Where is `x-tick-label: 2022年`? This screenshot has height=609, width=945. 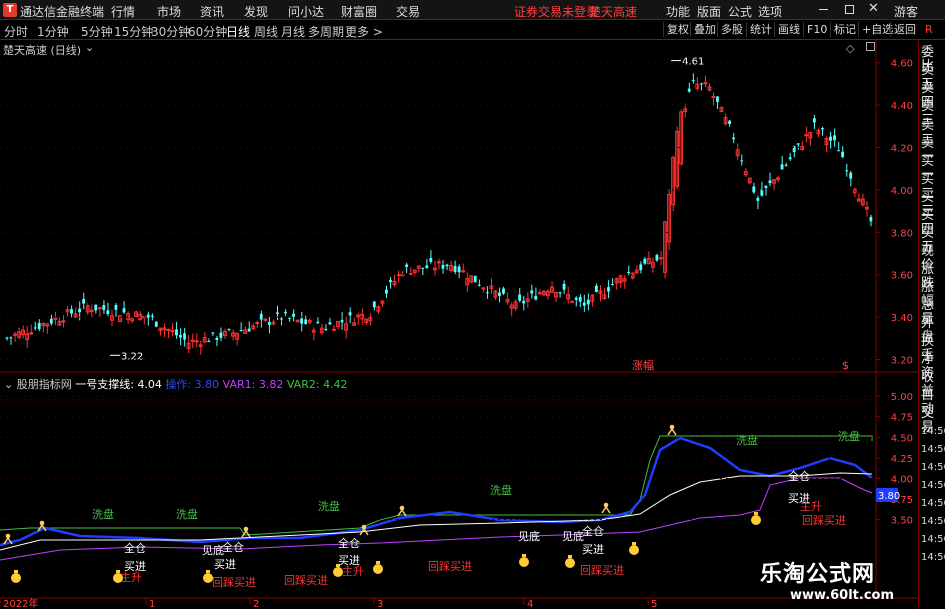 x-tick-label: 2022年 is located at coordinates (20, 603).